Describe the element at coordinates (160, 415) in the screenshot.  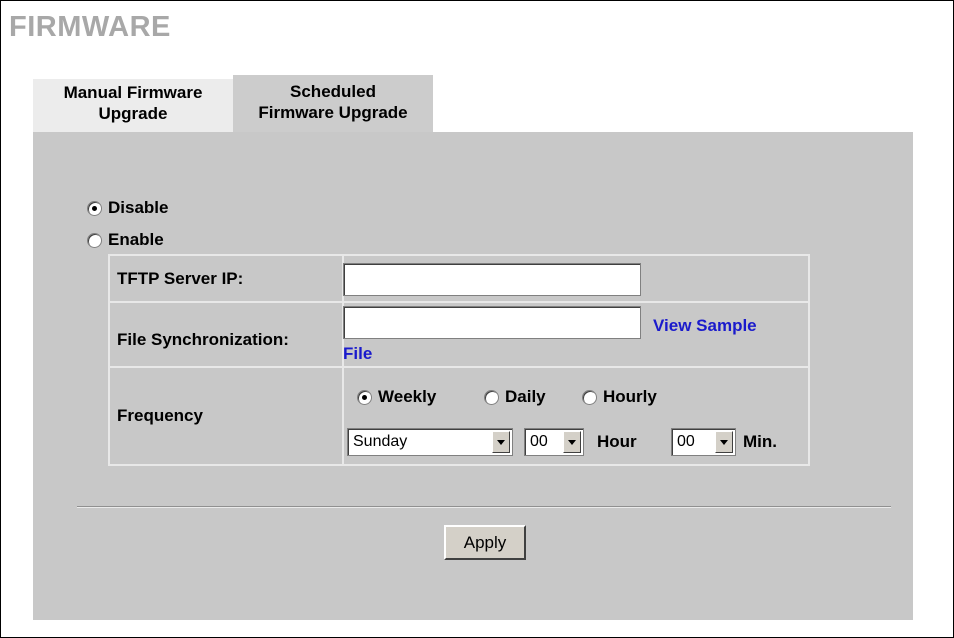
I see `frequency-label: Frequency` at that location.